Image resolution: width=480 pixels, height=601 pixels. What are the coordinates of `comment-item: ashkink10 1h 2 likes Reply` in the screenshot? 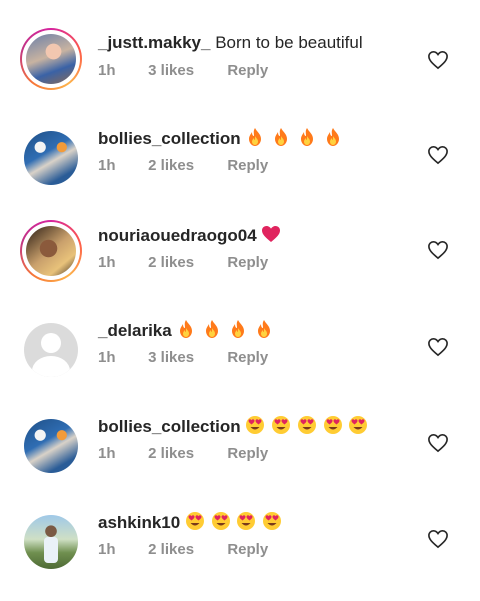 It's located at (240, 556).